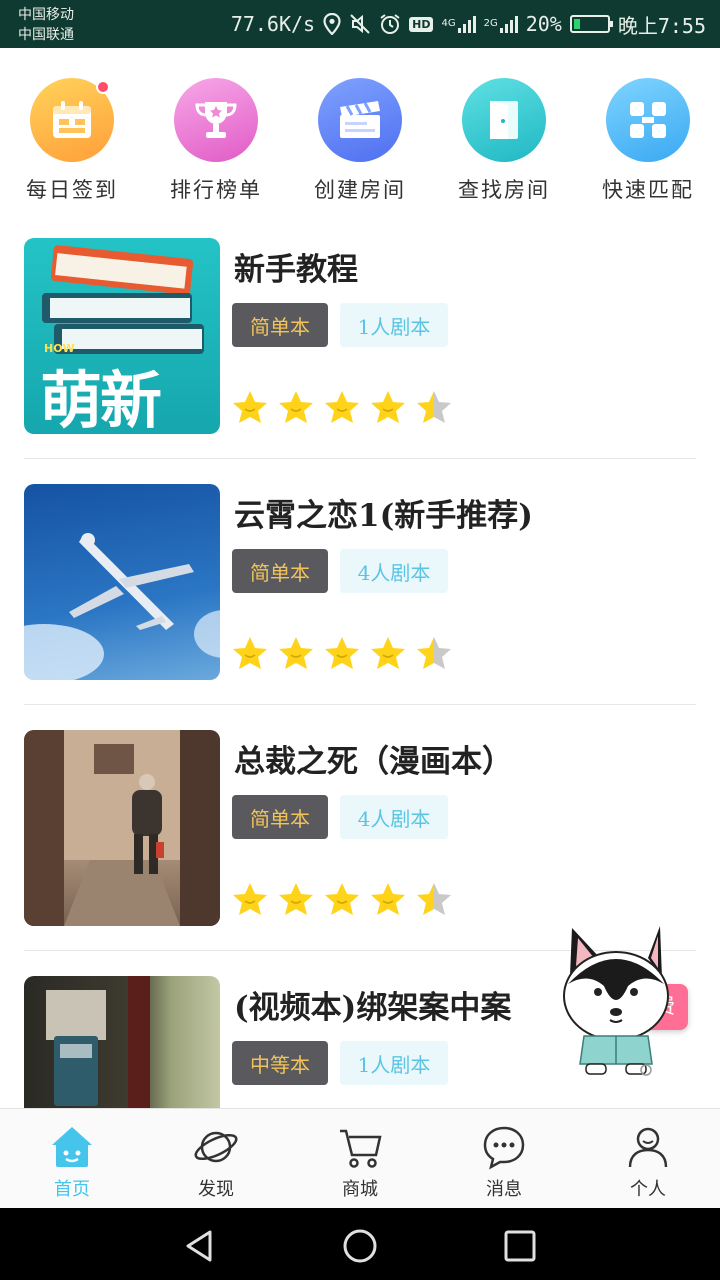  What do you see at coordinates (280, 1063) in the screenshot?
I see `difficulty-tag: 中等本` at bounding box center [280, 1063].